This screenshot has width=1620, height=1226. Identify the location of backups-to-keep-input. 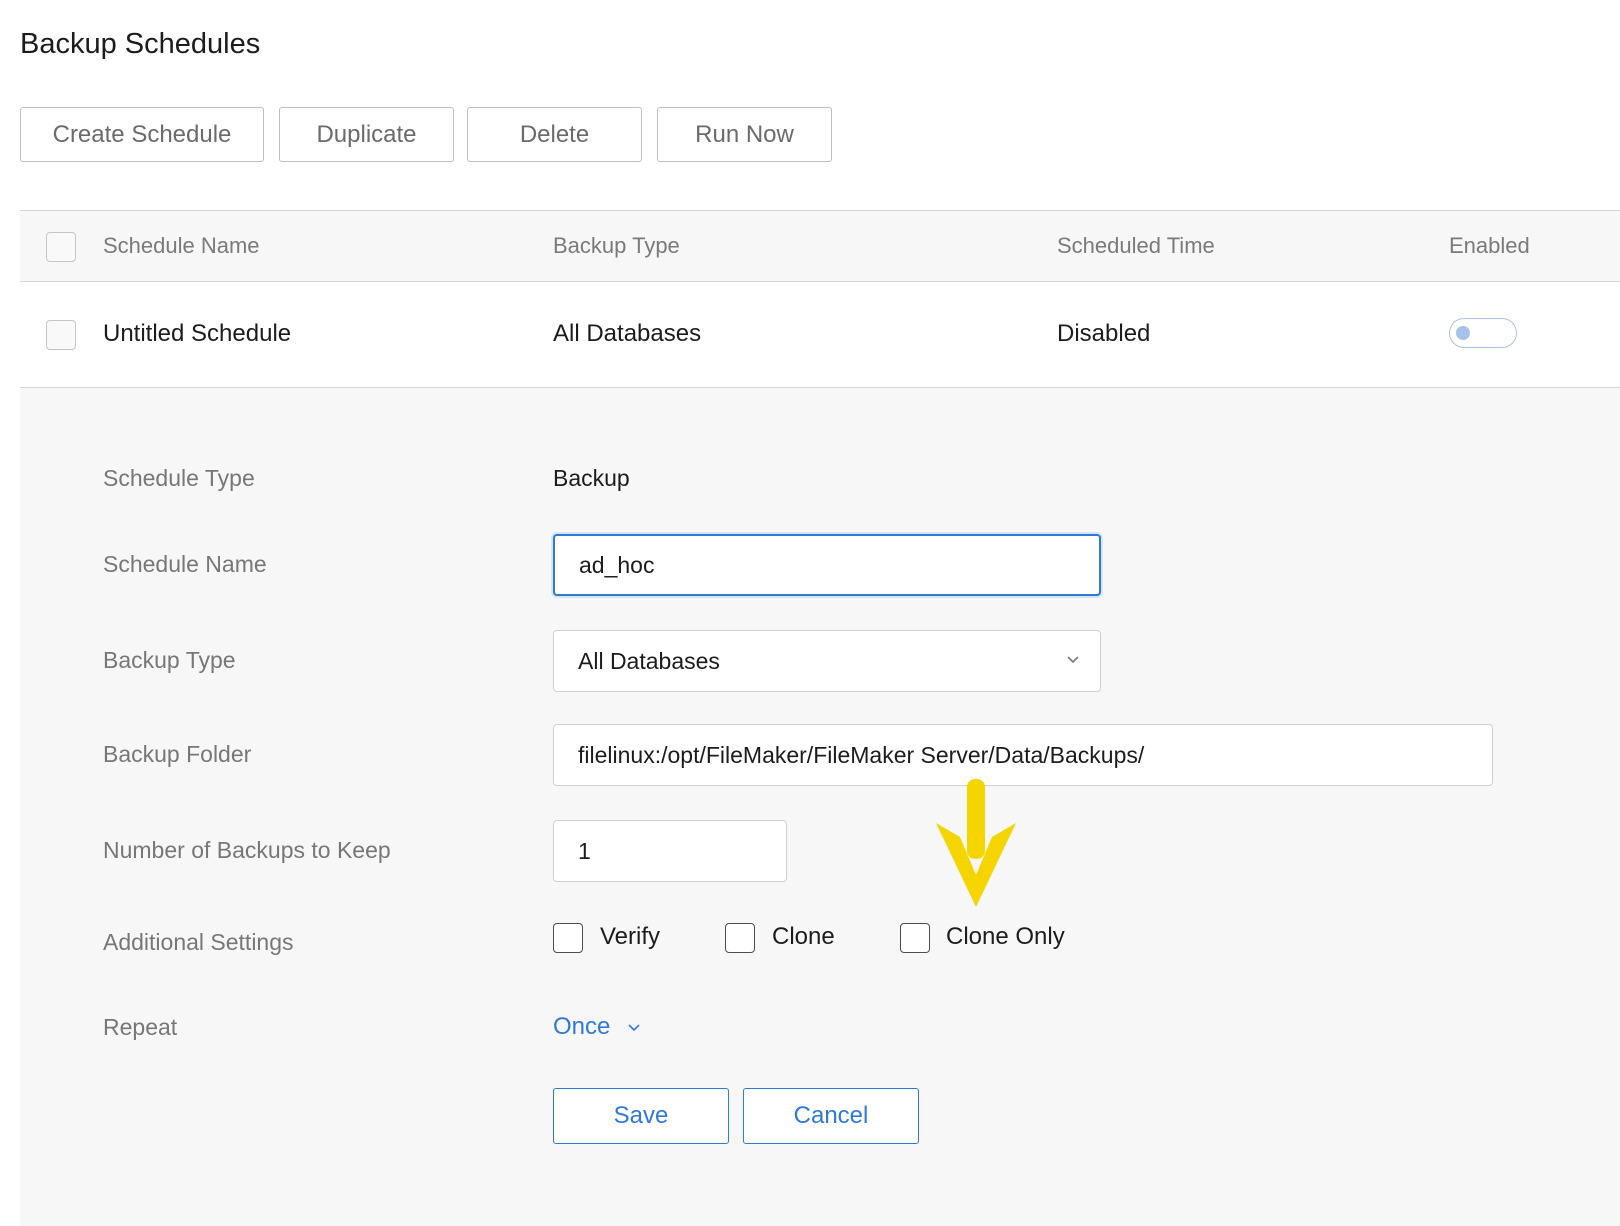
(670, 851).